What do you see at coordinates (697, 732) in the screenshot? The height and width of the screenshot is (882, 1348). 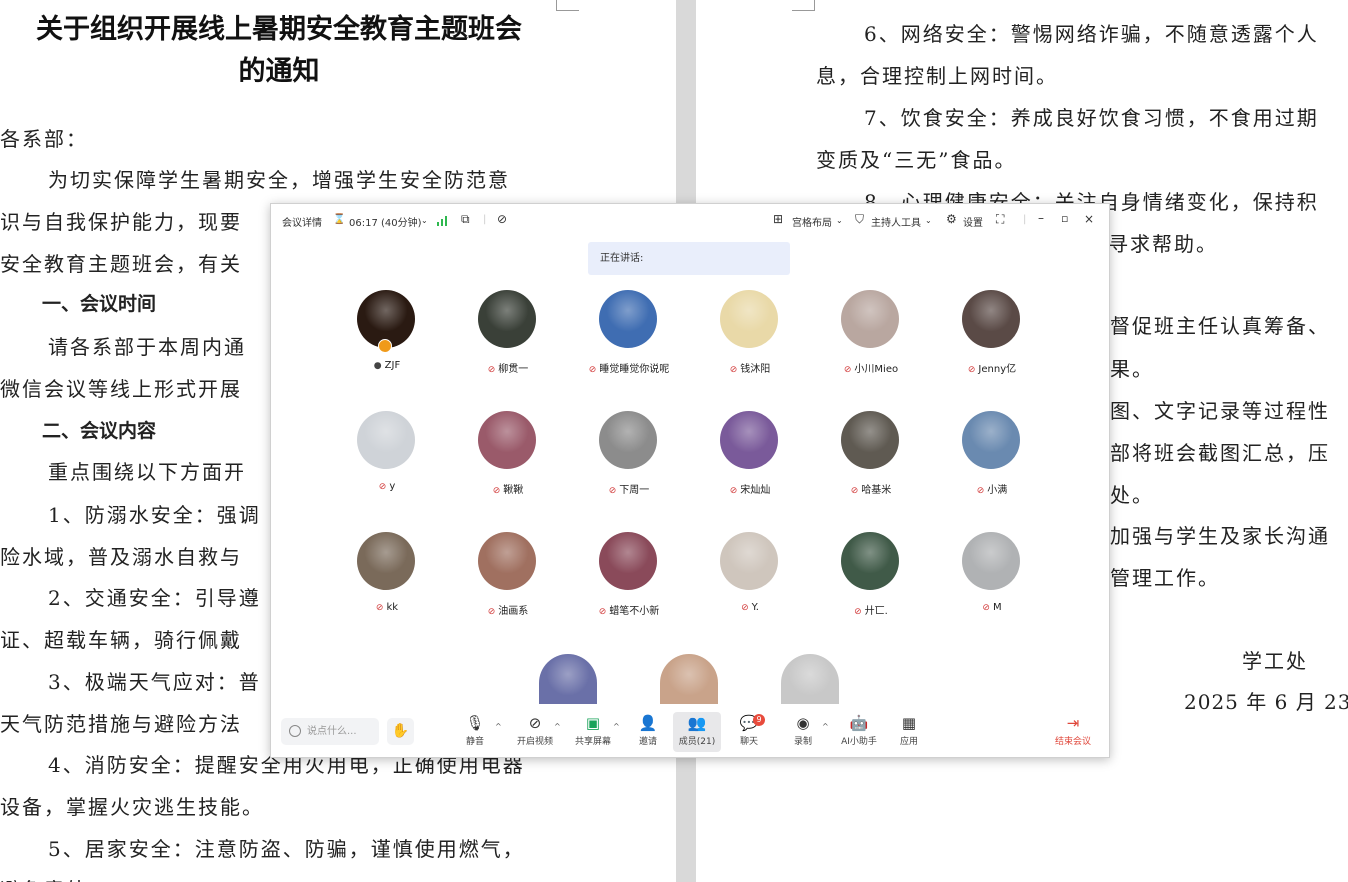 I see `members-button: 👥 成员(21)` at bounding box center [697, 732].